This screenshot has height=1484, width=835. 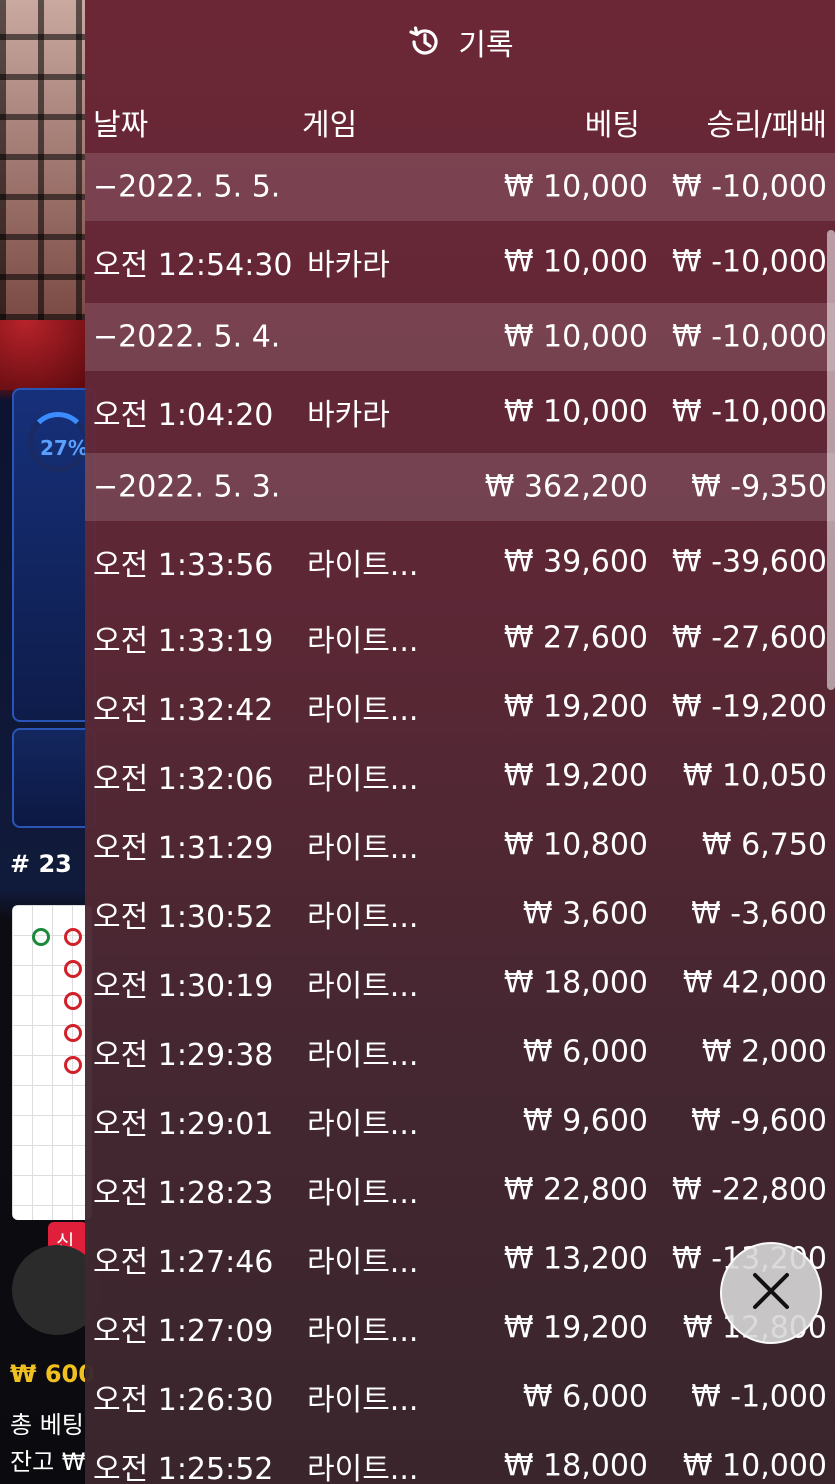 What do you see at coordinates (187, 187) in the screenshot?
I see `row-date: −2022. 5. 5.` at bounding box center [187, 187].